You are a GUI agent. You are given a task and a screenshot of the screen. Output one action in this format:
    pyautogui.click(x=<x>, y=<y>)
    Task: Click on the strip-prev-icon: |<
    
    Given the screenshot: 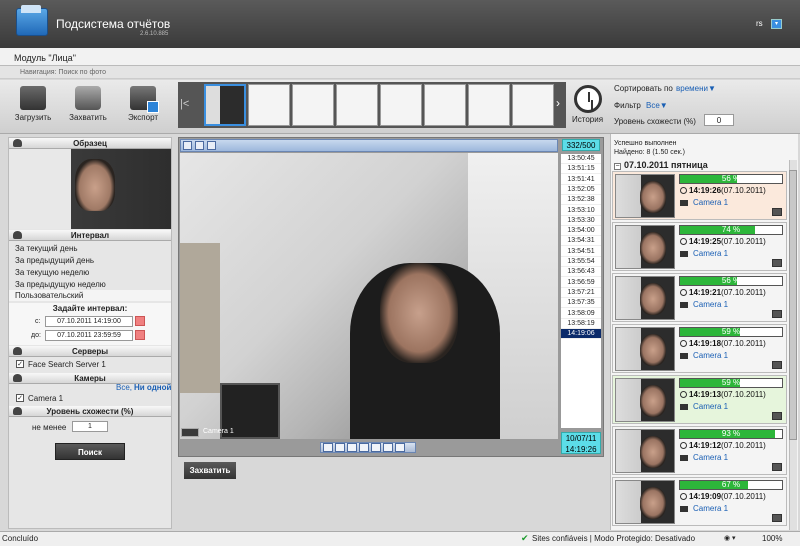 What is the action you would take?
    pyautogui.click(x=184, y=104)
    